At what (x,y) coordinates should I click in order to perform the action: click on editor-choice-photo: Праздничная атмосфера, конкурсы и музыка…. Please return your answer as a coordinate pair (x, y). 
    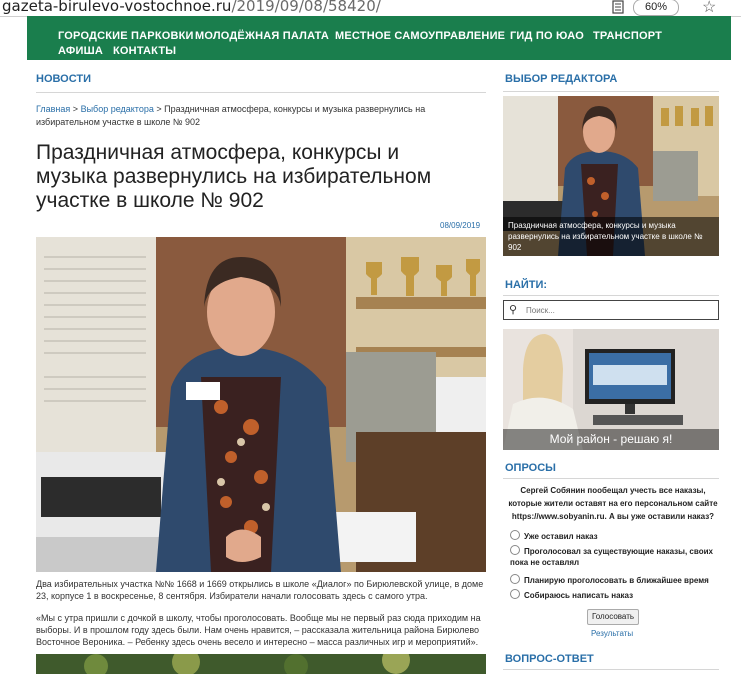
    Looking at the image, I should click on (611, 176).